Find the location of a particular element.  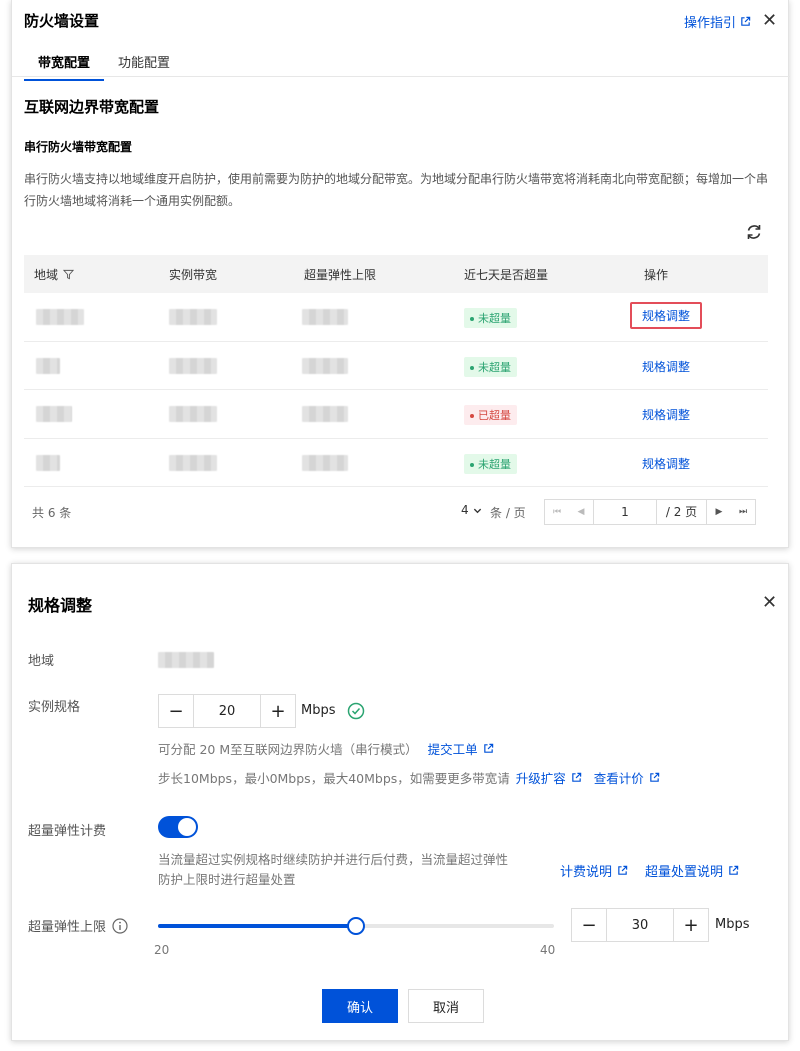

tab-divider is located at coordinates (401, 76).